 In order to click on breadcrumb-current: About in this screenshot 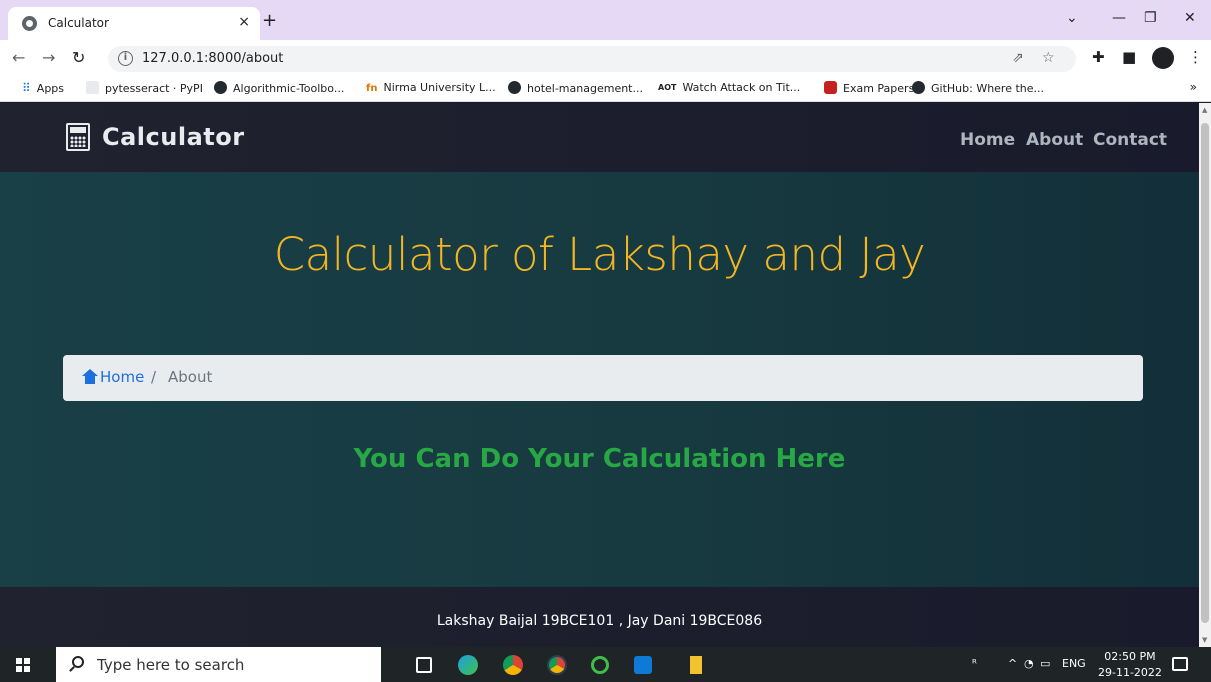, I will do `click(190, 377)`.